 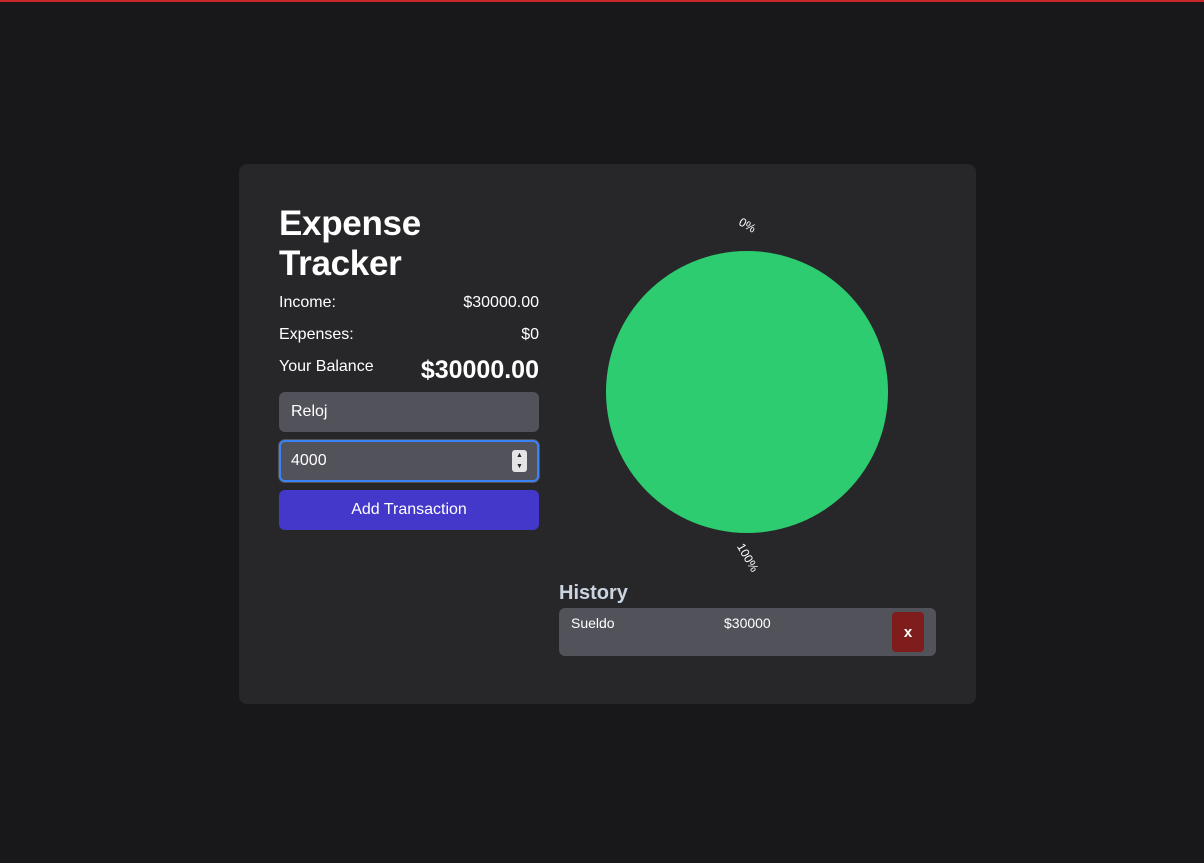 I want to click on expenses-label: Expenses:, so click(x=316, y=334).